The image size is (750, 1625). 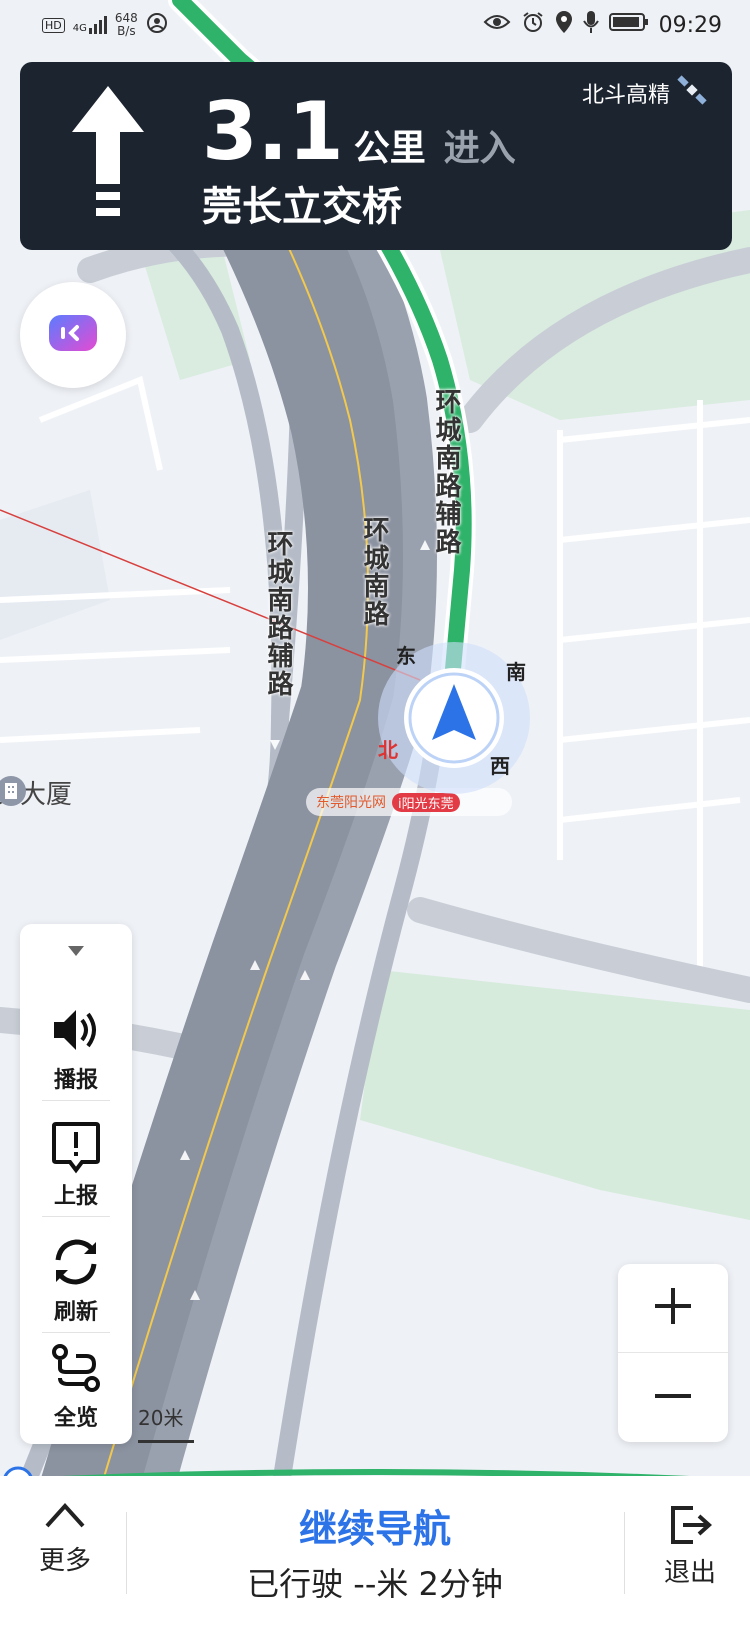 What do you see at coordinates (76, 1264) in the screenshot?
I see `refresh-icon` at bounding box center [76, 1264].